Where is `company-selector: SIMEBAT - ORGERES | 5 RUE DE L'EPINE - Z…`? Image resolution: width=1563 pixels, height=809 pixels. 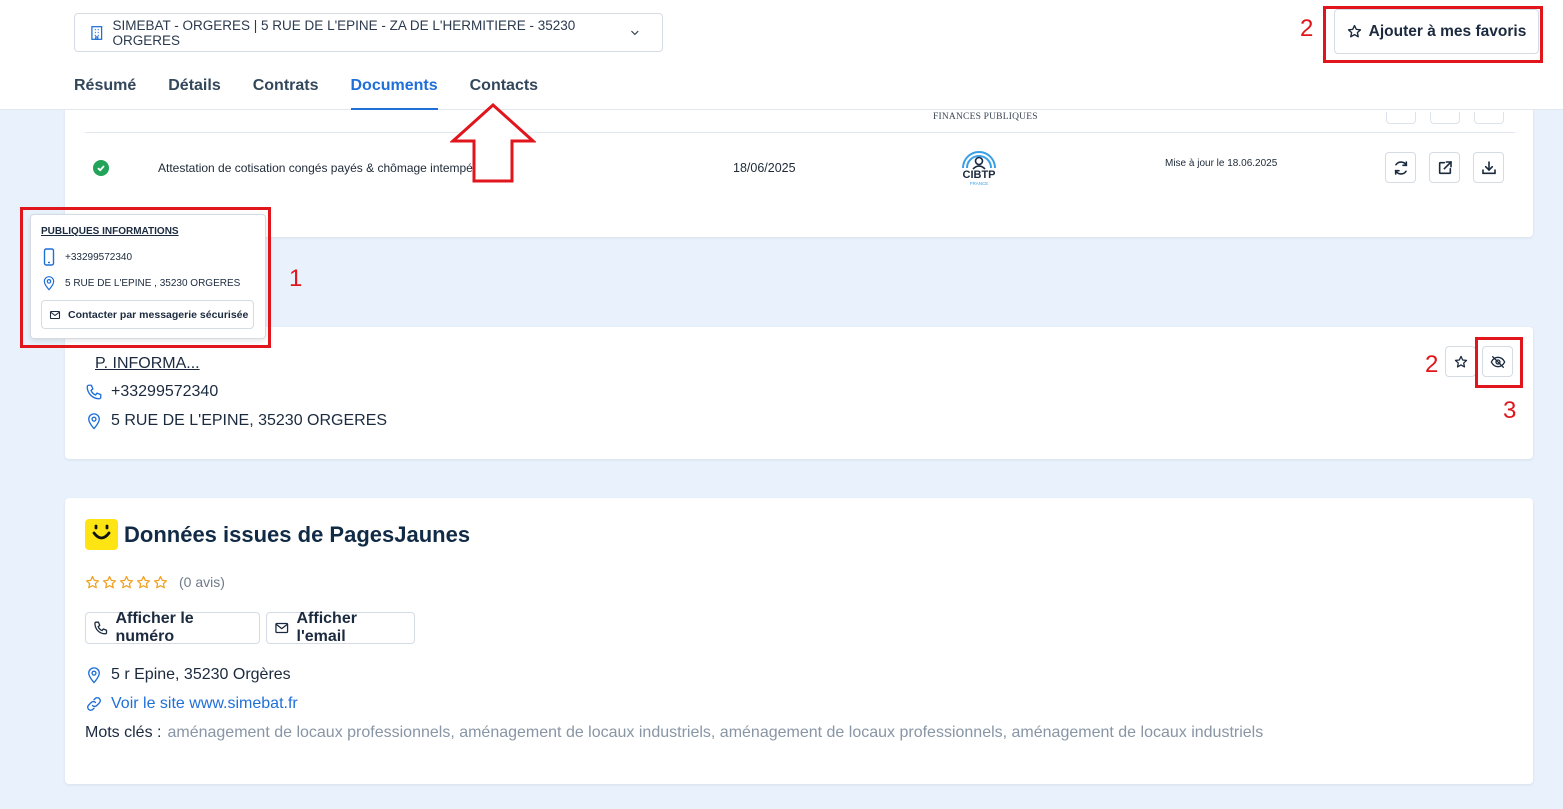
company-selector: SIMEBAT - ORGERES | 5 RUE DE L'EPINE - Z… is located at coordinates (368, 32).